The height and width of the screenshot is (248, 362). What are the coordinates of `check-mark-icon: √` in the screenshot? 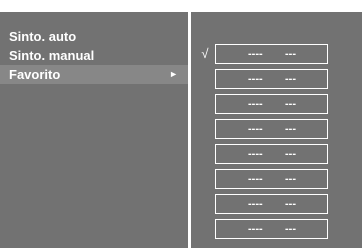 It's located at (205, 53).